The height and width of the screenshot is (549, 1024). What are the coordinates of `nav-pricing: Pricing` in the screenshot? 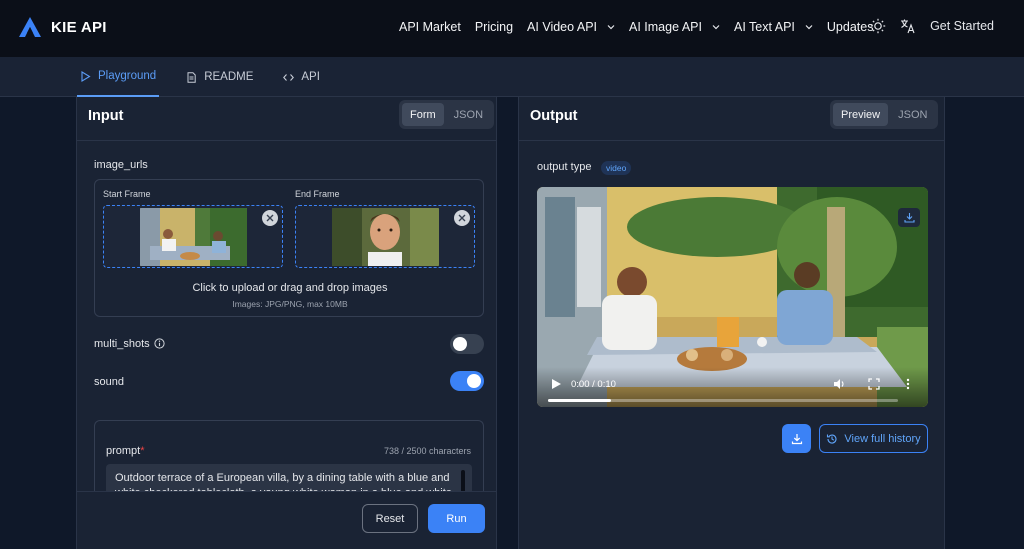 It's located at (494, 27).